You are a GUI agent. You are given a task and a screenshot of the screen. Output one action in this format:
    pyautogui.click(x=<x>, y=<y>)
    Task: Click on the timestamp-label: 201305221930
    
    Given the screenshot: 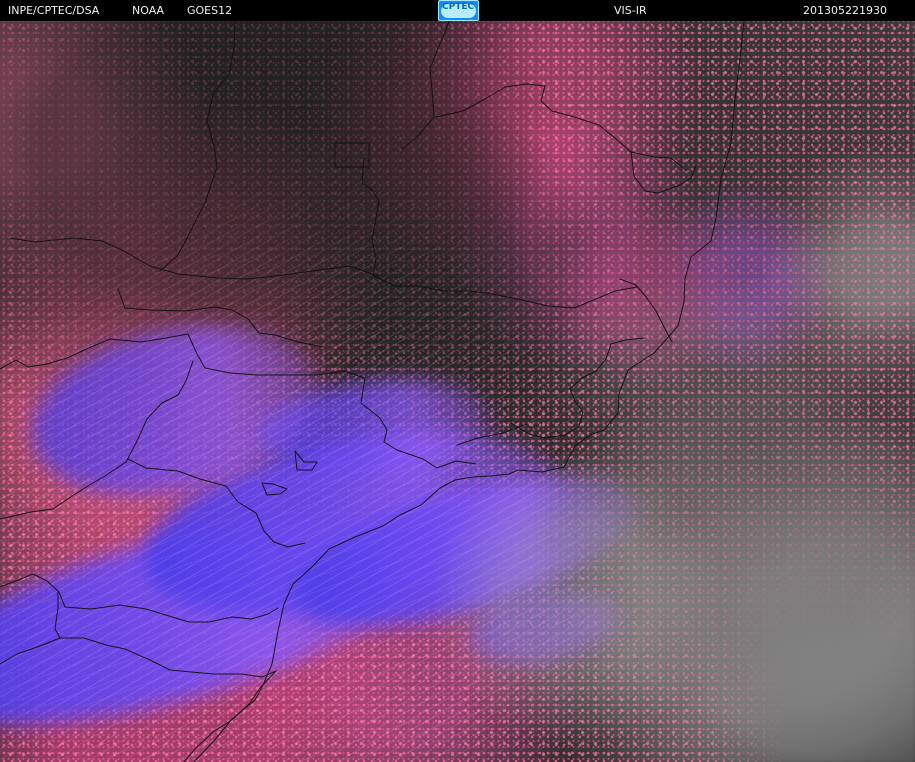 What is the action you would take?
    pyautogui.click(x=845, y=10)
    